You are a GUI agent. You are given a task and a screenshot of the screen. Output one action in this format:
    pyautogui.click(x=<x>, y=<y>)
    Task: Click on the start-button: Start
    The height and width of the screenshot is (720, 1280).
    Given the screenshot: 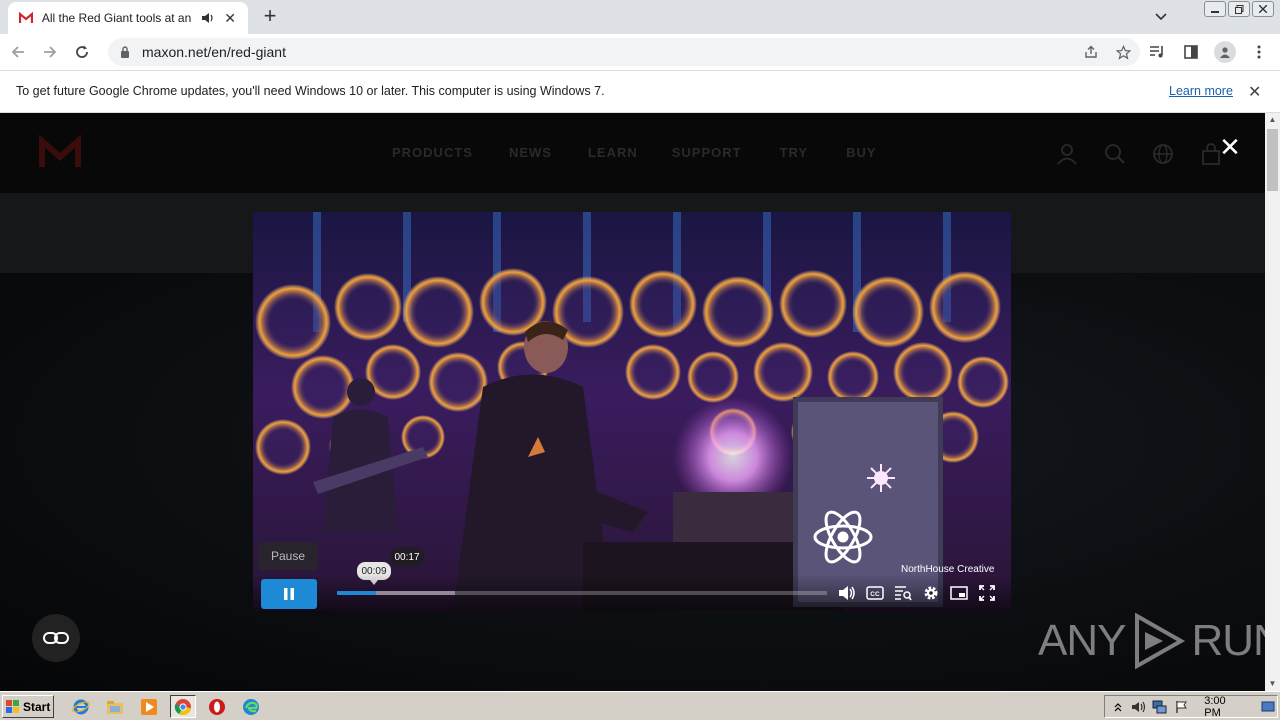 What is the action you would take?
    pyautogui.click(x=28, y=706)
    